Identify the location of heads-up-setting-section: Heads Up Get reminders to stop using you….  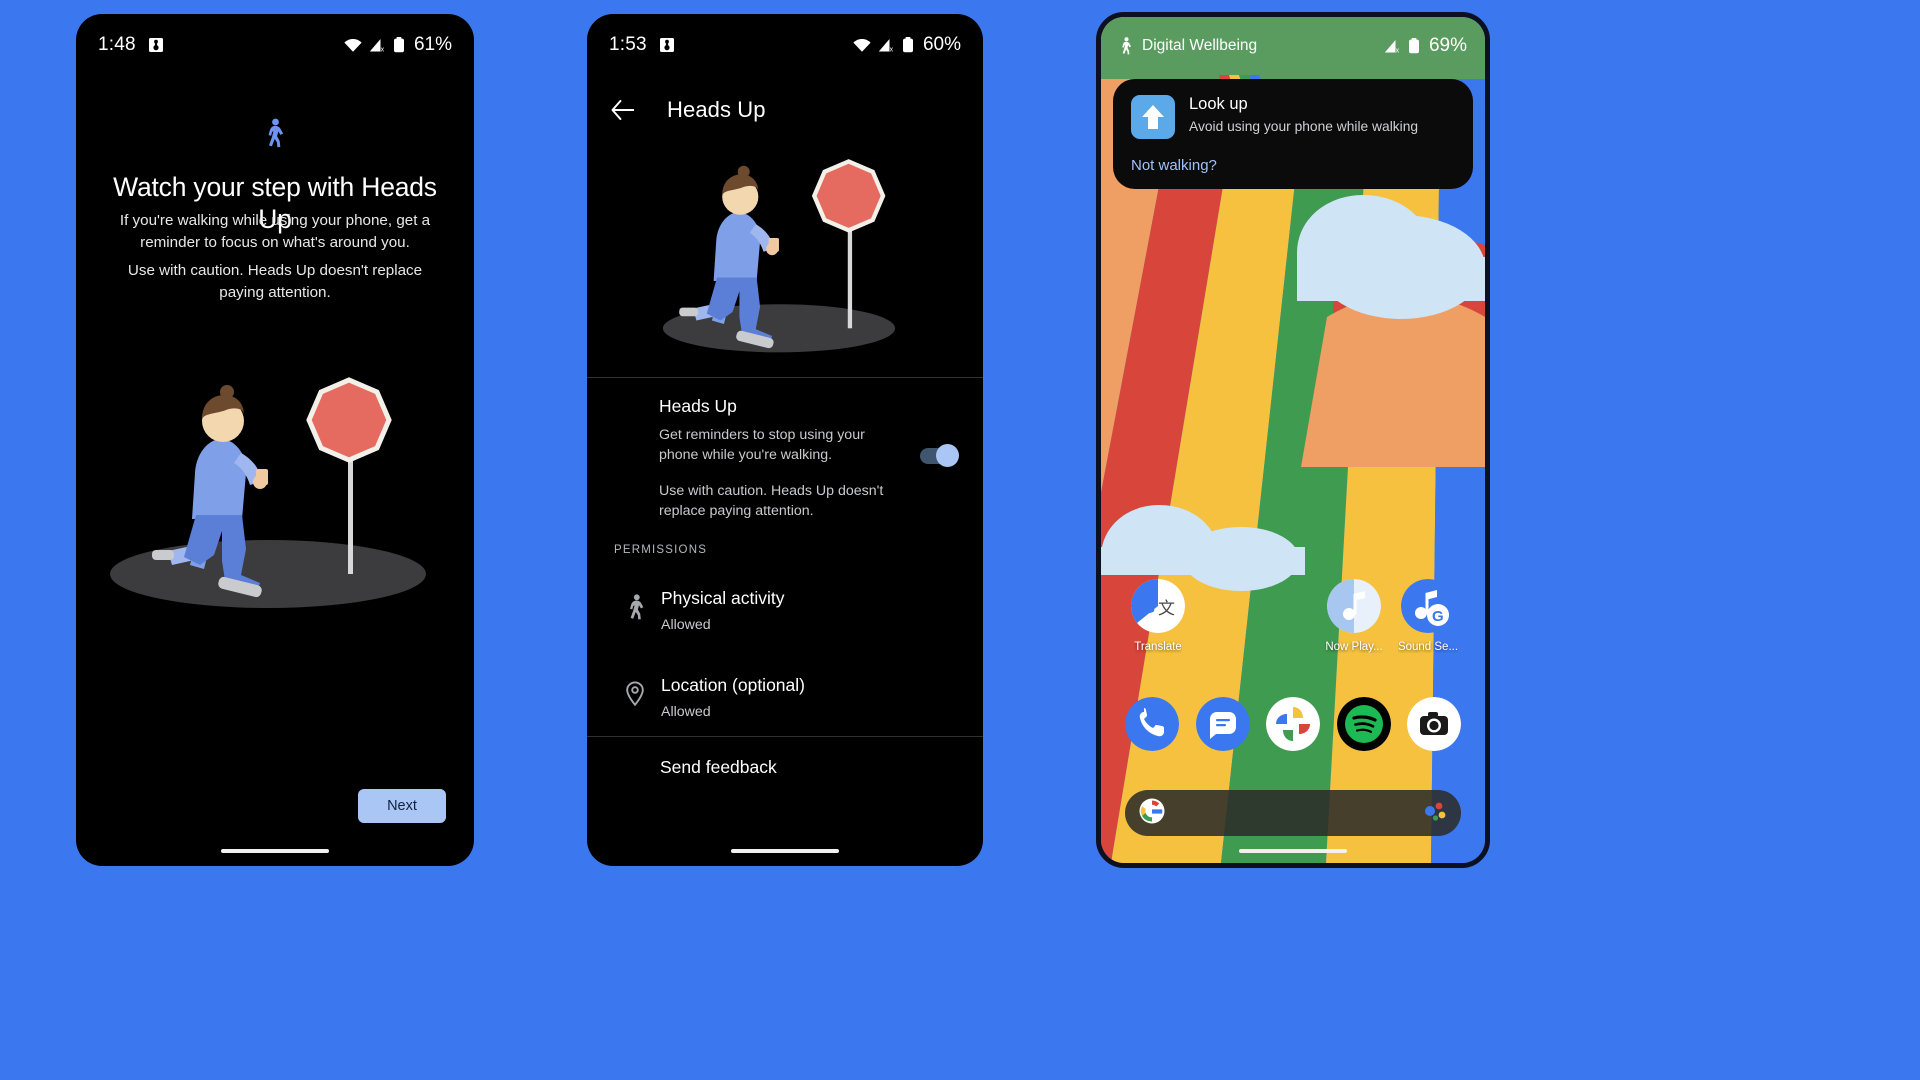
(785, 450).